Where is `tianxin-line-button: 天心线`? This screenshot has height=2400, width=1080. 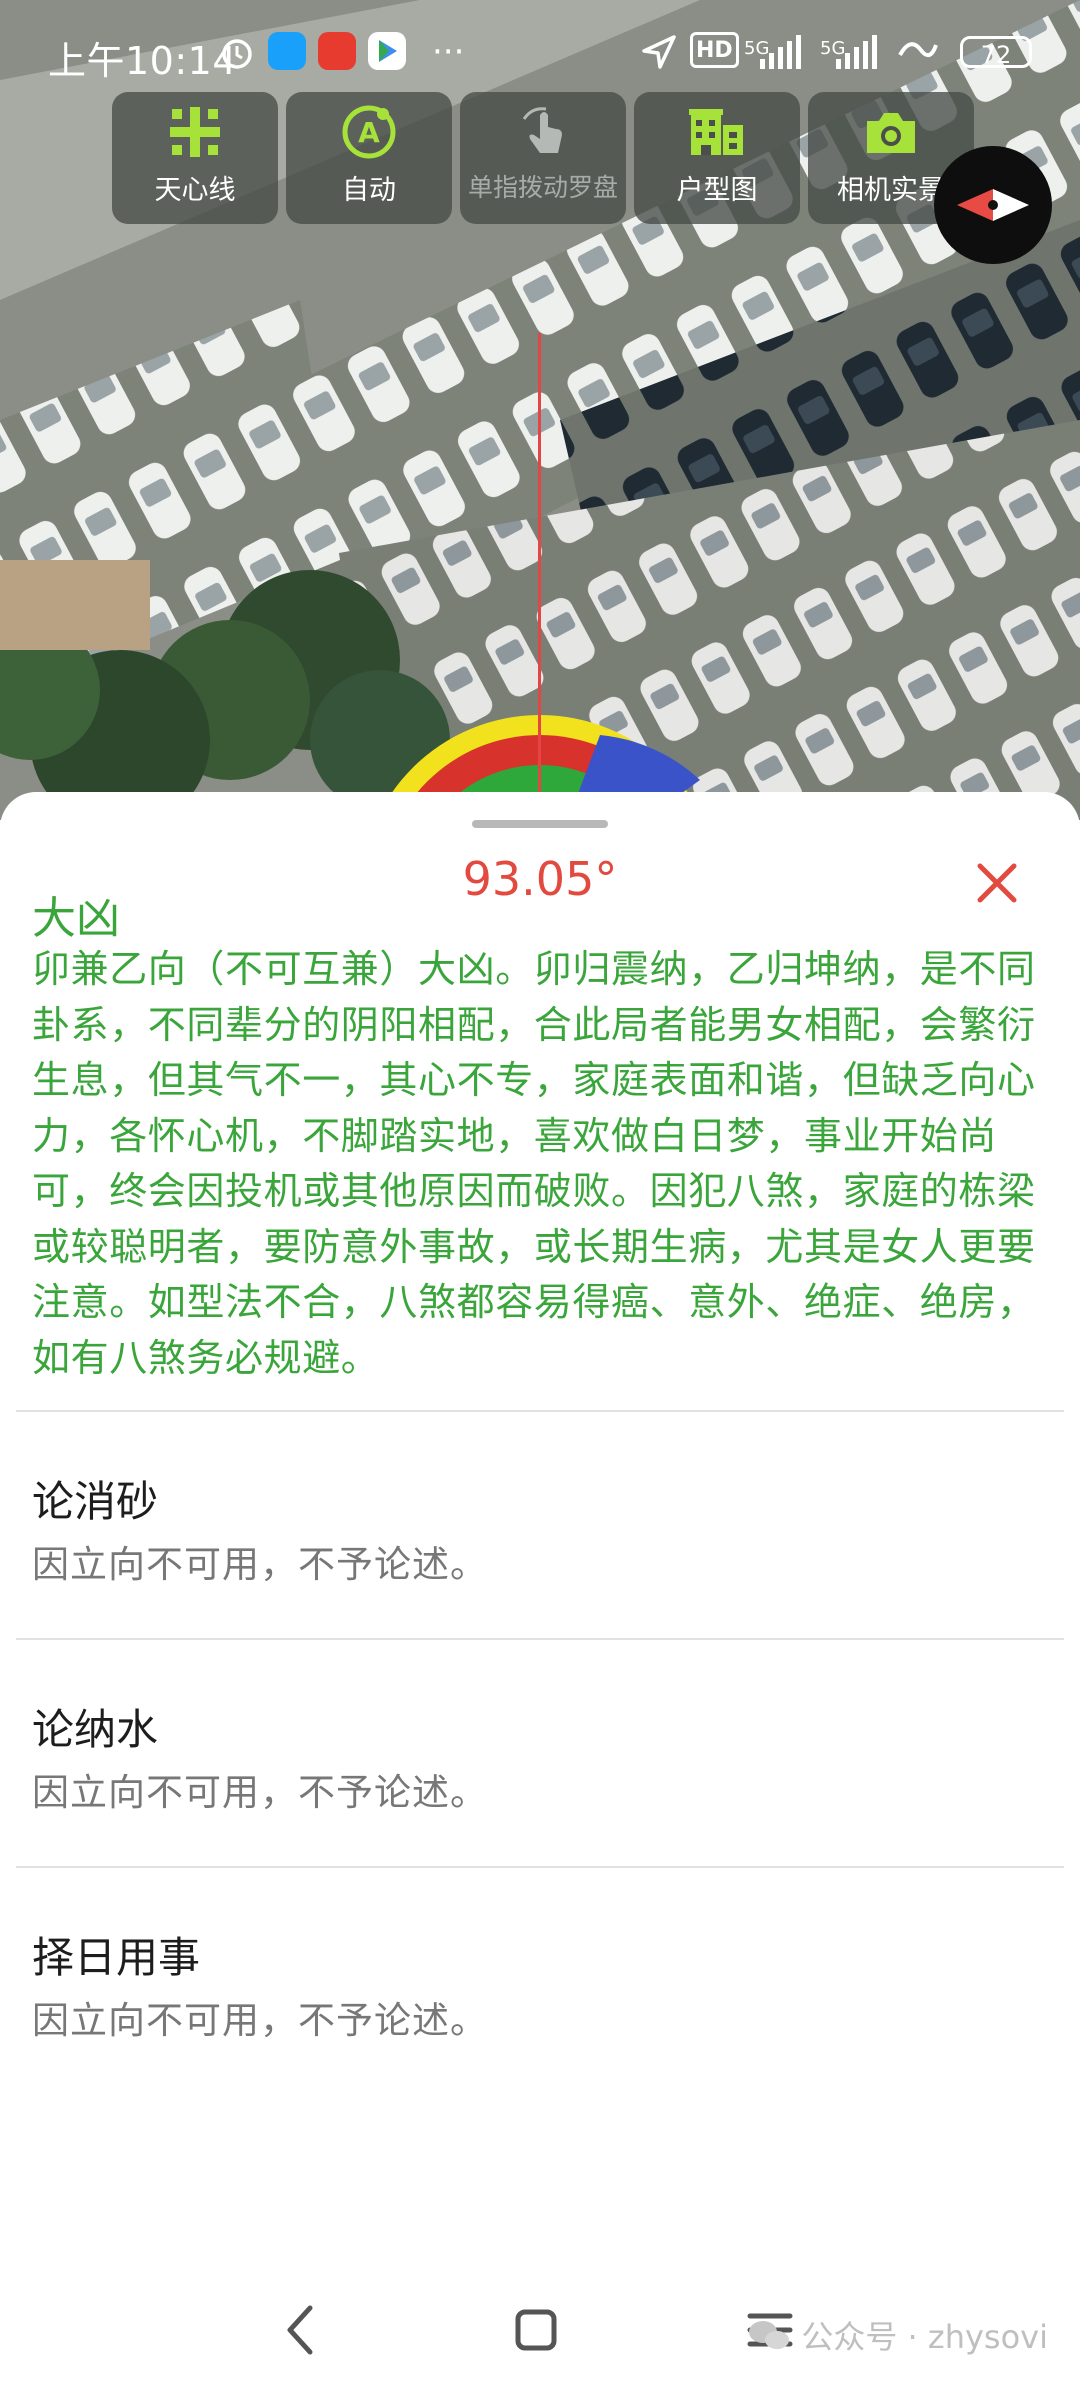 tianxin-line-button: 天心线 is located at coordinates (195, 158).